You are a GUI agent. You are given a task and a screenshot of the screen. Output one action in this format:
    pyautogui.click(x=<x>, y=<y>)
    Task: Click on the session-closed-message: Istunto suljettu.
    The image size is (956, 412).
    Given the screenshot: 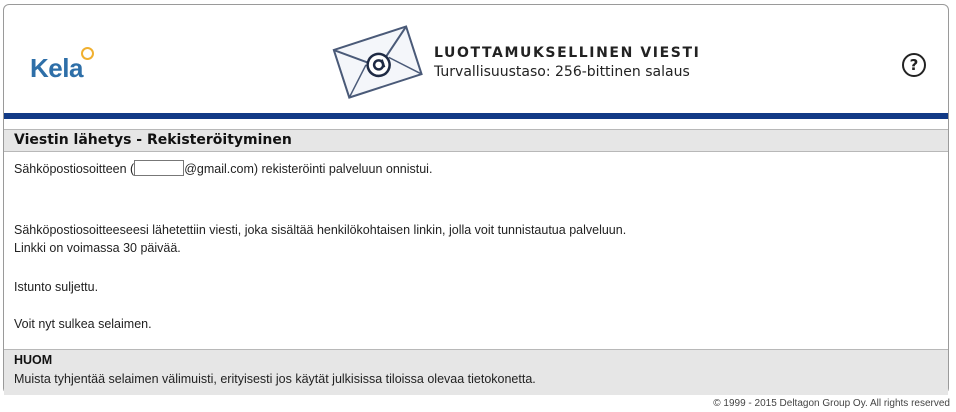 What is the action you would take?
    pyautogui.click(x=56, y=287)
    